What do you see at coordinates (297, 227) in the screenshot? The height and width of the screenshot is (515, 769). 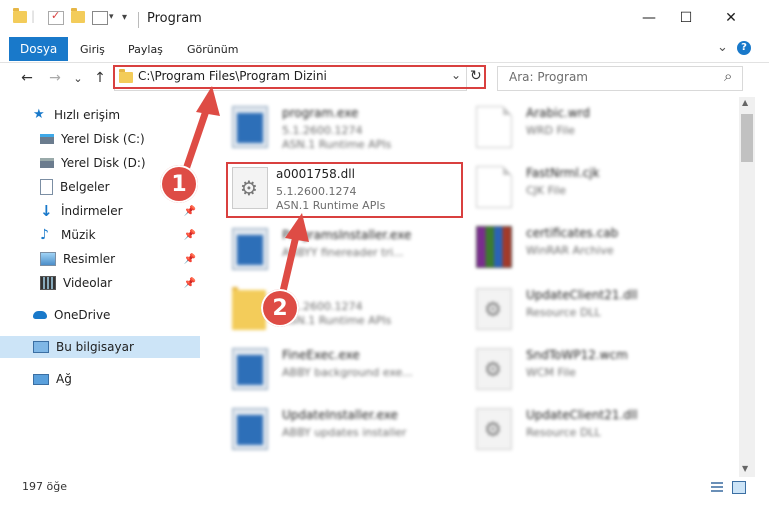 I see `arrow-2-head` at bounding box center [297, 227].